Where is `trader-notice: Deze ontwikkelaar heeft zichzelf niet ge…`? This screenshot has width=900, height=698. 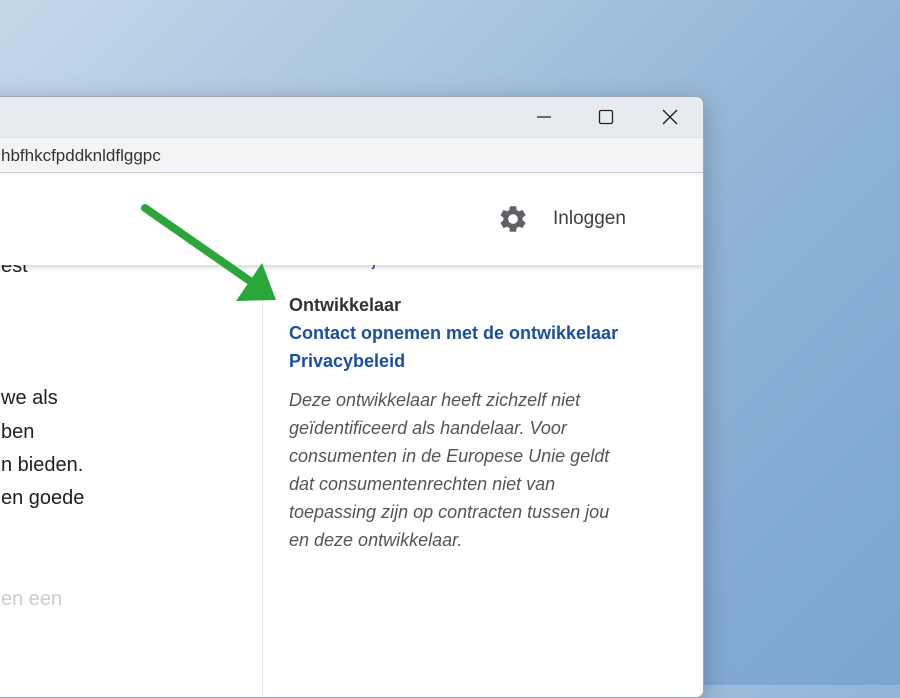 trader-notice: Deze ontwikkelaar heeft zichzelf niet ge… is located at coordinates (479, 470).